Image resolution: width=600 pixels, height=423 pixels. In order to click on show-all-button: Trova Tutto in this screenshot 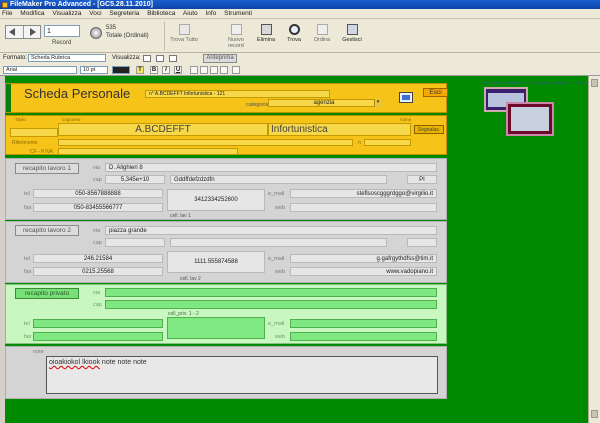, I will do `click(184, 37)`.